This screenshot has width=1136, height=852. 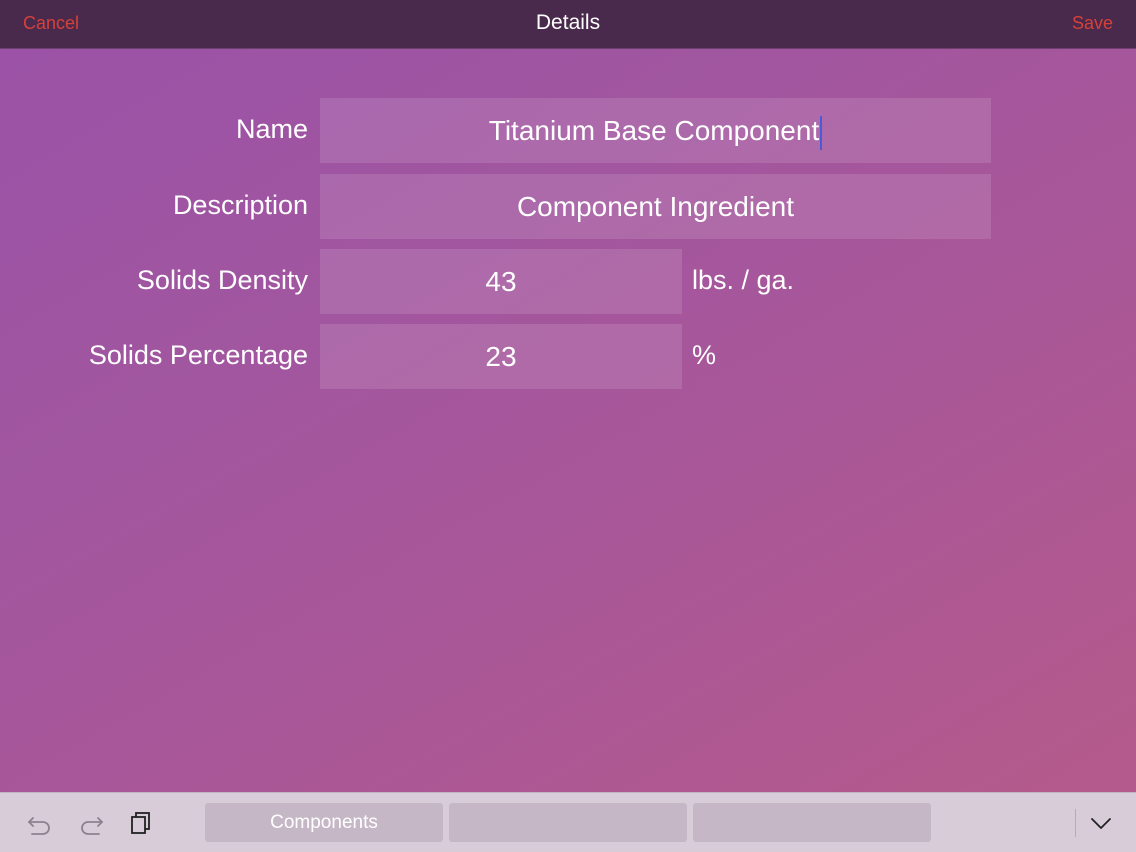 I want to click on save-button: Save, so click(x=1092, y=23).